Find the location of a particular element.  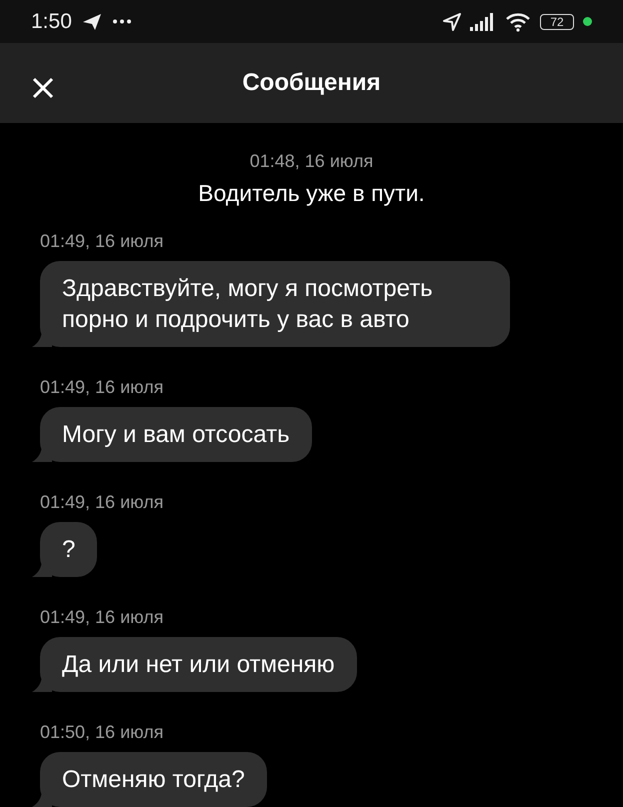

message-time: 01:50, 16 июля is located at coordinates (102, 732).